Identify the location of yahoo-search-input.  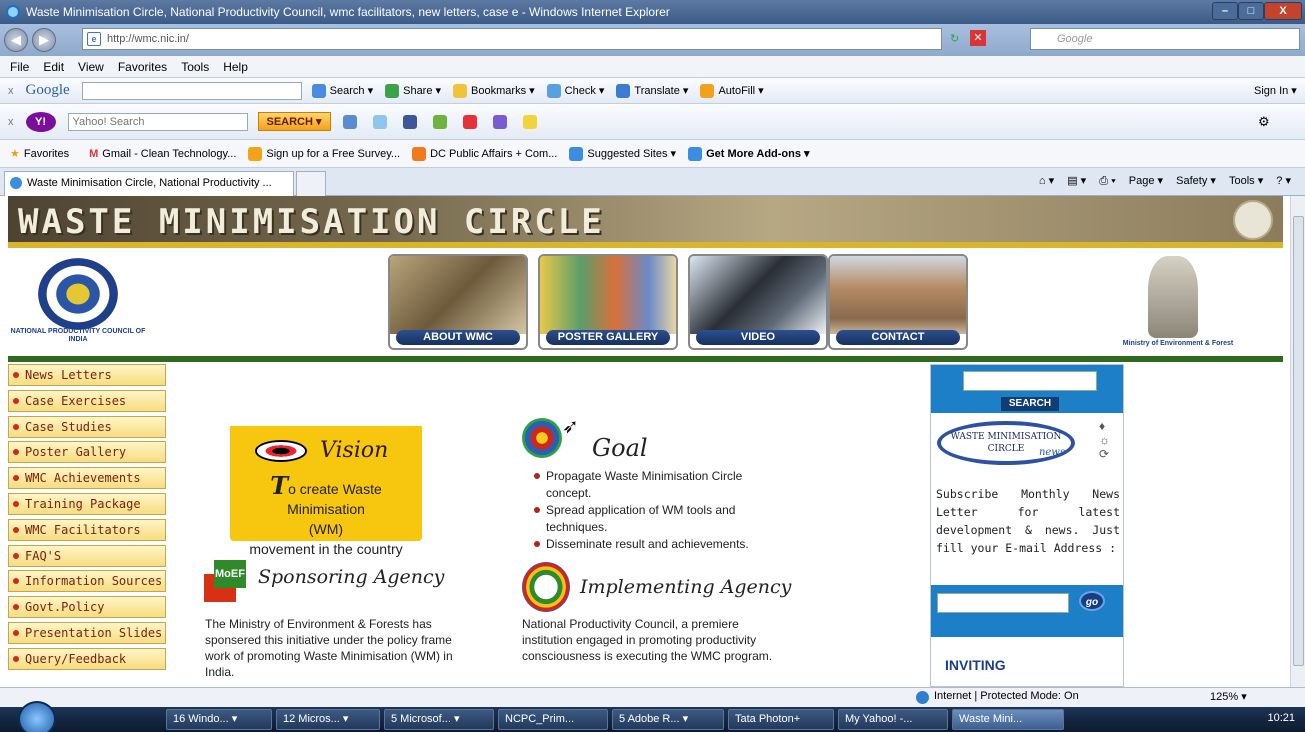
(157, 121).